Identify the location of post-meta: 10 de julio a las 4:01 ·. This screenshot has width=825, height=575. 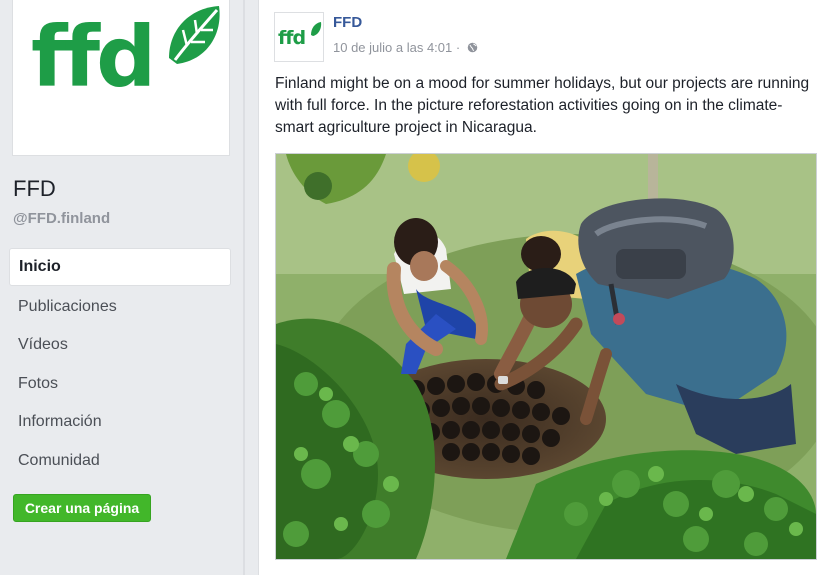
(405, 47).